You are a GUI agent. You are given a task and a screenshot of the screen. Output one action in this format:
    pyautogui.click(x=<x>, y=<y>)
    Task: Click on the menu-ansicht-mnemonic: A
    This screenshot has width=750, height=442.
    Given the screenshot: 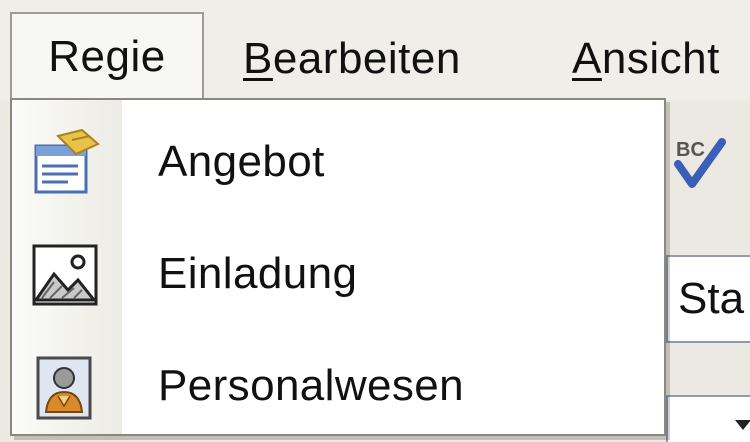 What is the action you would take?
    pyautogui.click(x=587, y=58)
    